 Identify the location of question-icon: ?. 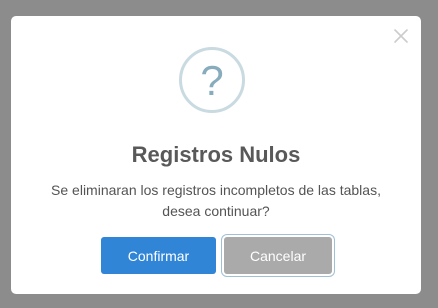
(212, 80).